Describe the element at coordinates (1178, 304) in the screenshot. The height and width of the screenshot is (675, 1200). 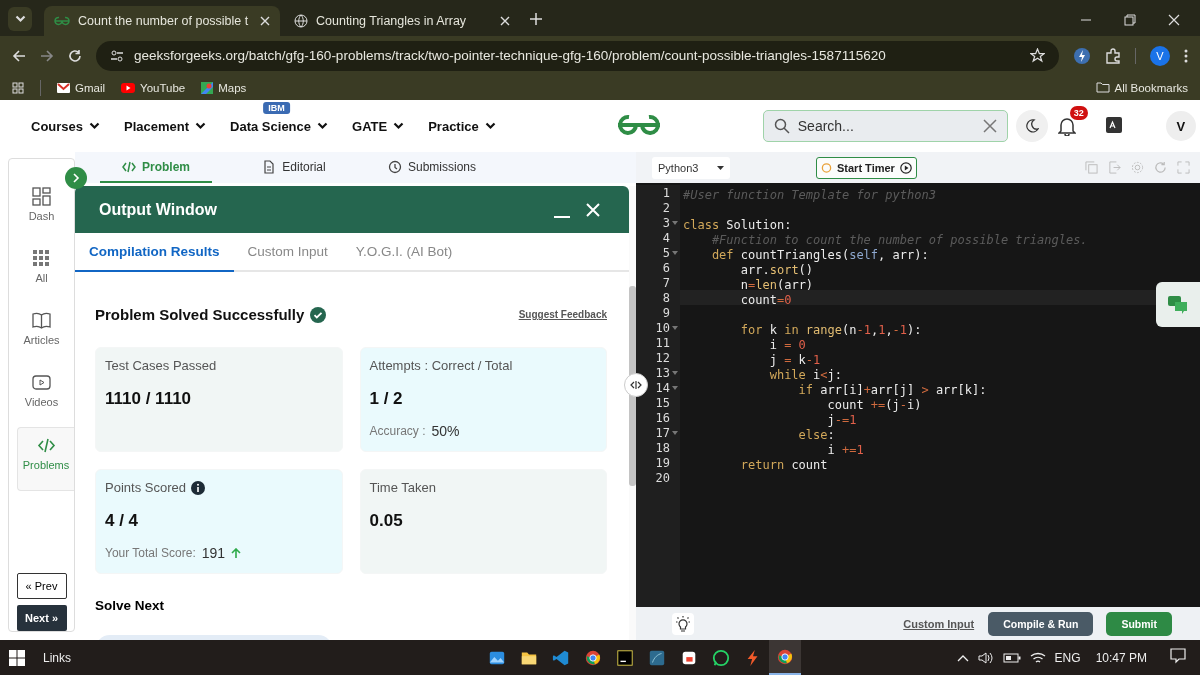
I see `chat-button` at that location.